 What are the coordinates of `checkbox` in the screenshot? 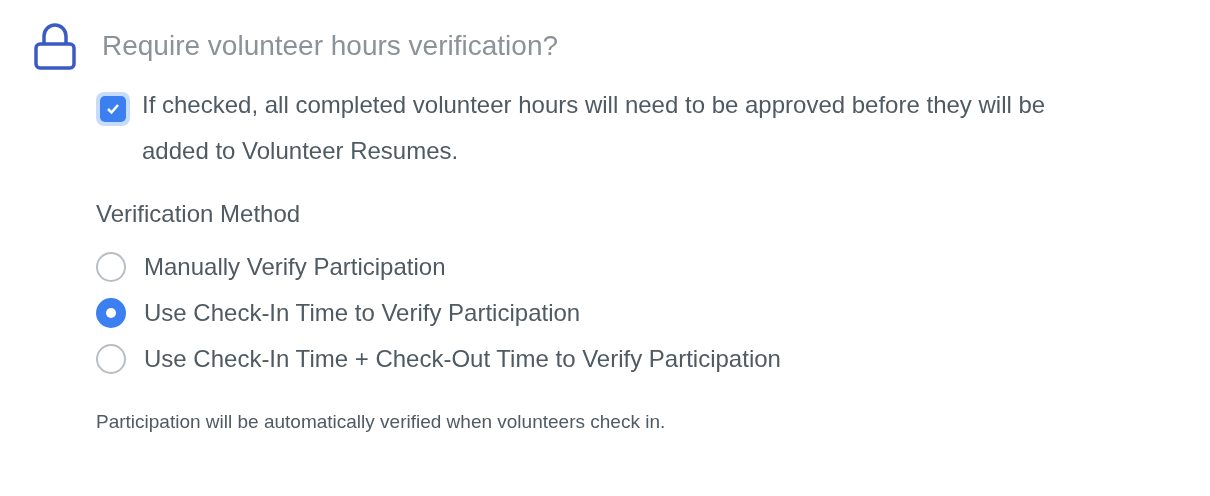 It's located at (113, 109).